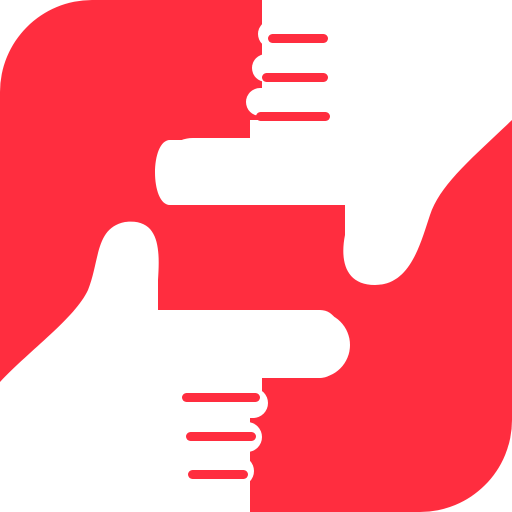 This screenshot has height=512, width=512. What do you see at coordinates (265, 171) in the screenshot?
I see `top-hand-index-finger` at bounding box center [265, 171].